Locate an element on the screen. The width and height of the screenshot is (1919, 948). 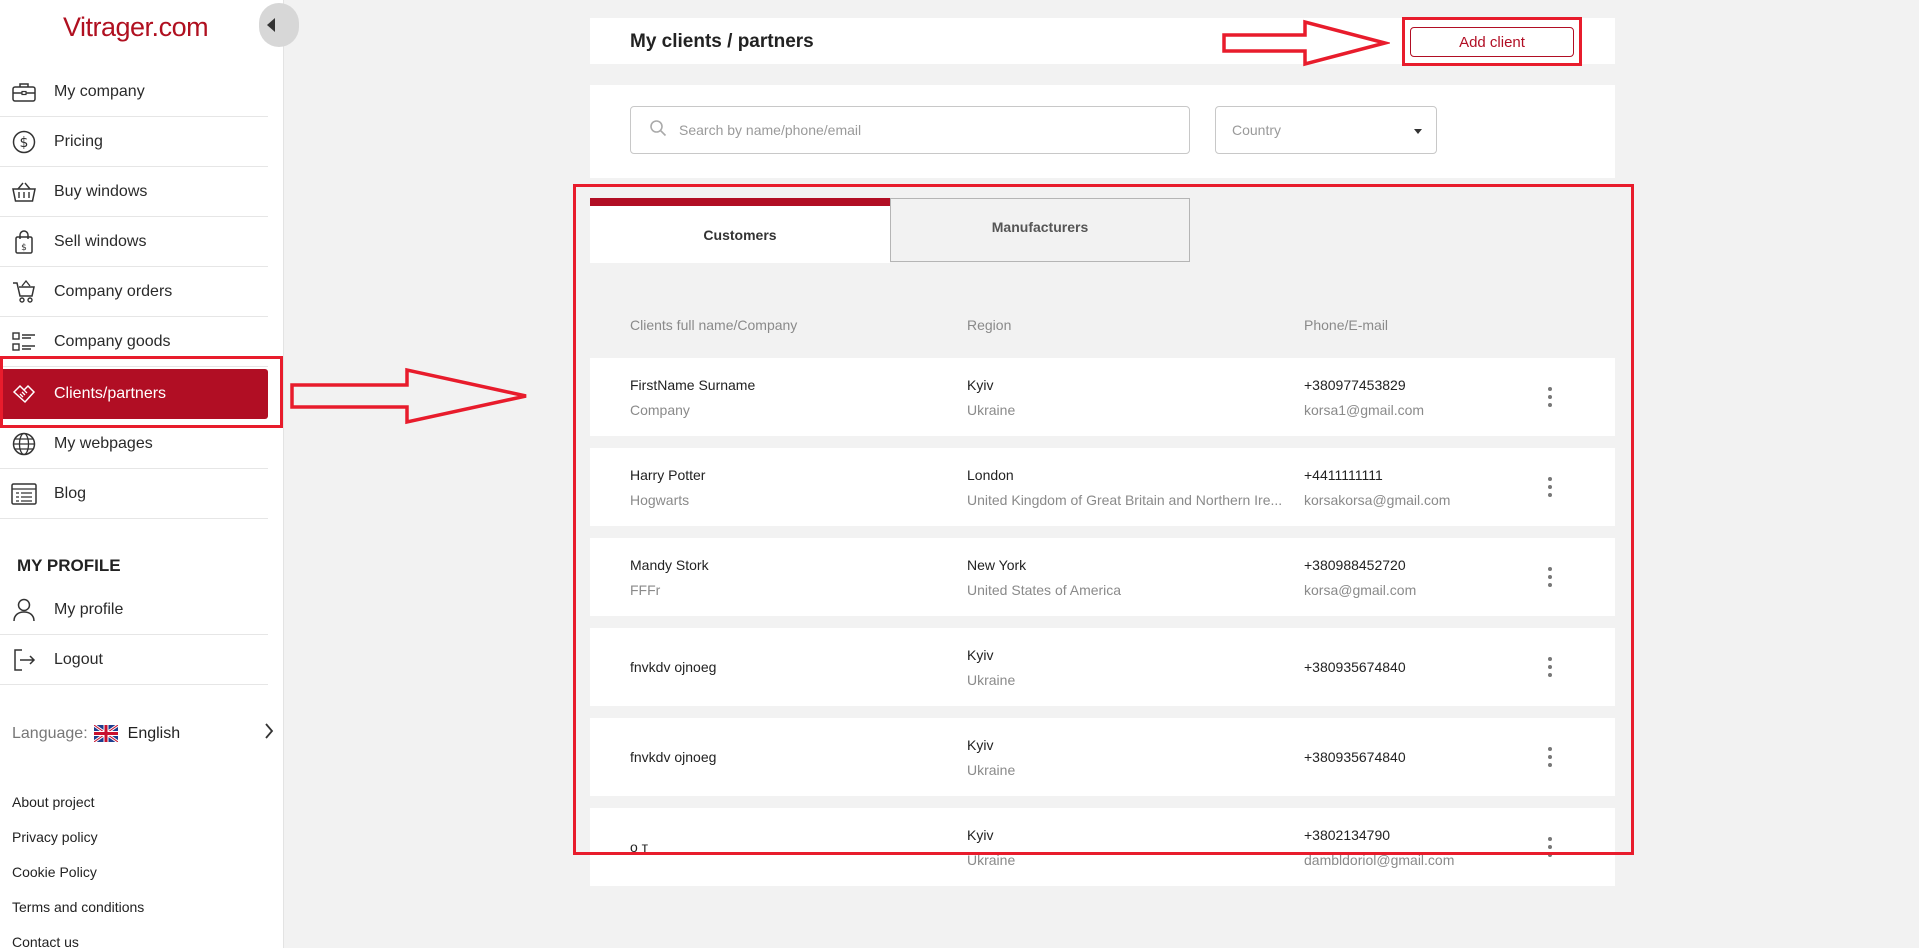
client-email: korsakorsa@gmail.com is located at coordinates (1377, 499).